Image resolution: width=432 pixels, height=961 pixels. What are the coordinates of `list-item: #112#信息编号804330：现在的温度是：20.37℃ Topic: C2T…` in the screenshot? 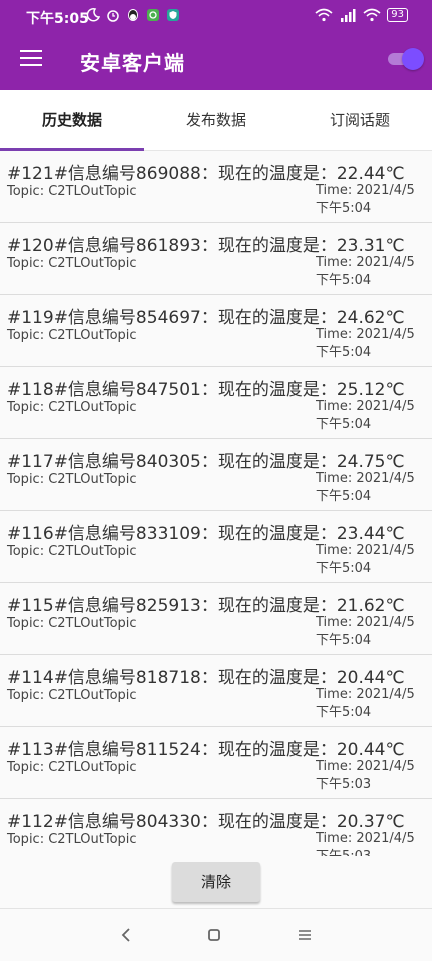 It's located at (216, 827).